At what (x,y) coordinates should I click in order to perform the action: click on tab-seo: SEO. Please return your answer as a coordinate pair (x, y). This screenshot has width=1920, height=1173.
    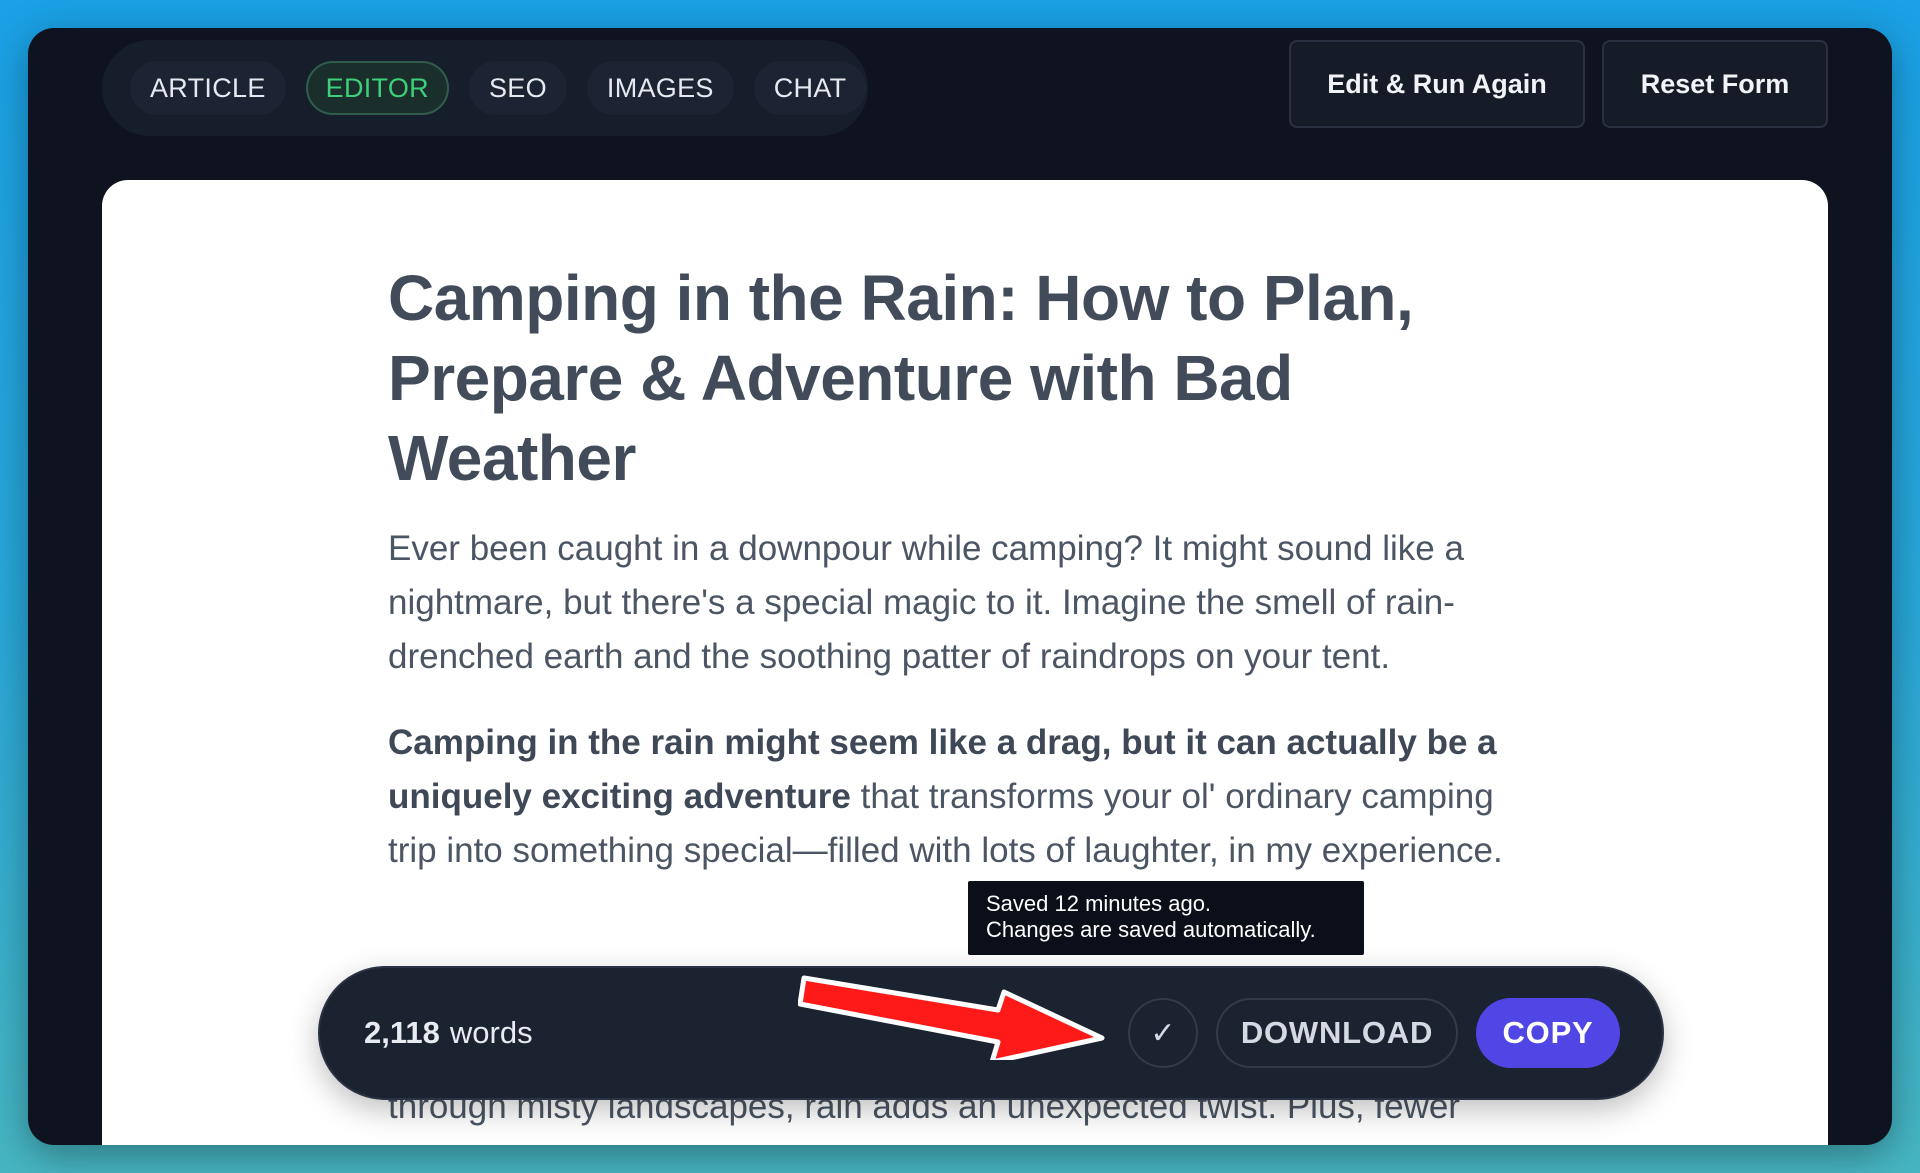
    Looking at the image, I should click on (517, 88).